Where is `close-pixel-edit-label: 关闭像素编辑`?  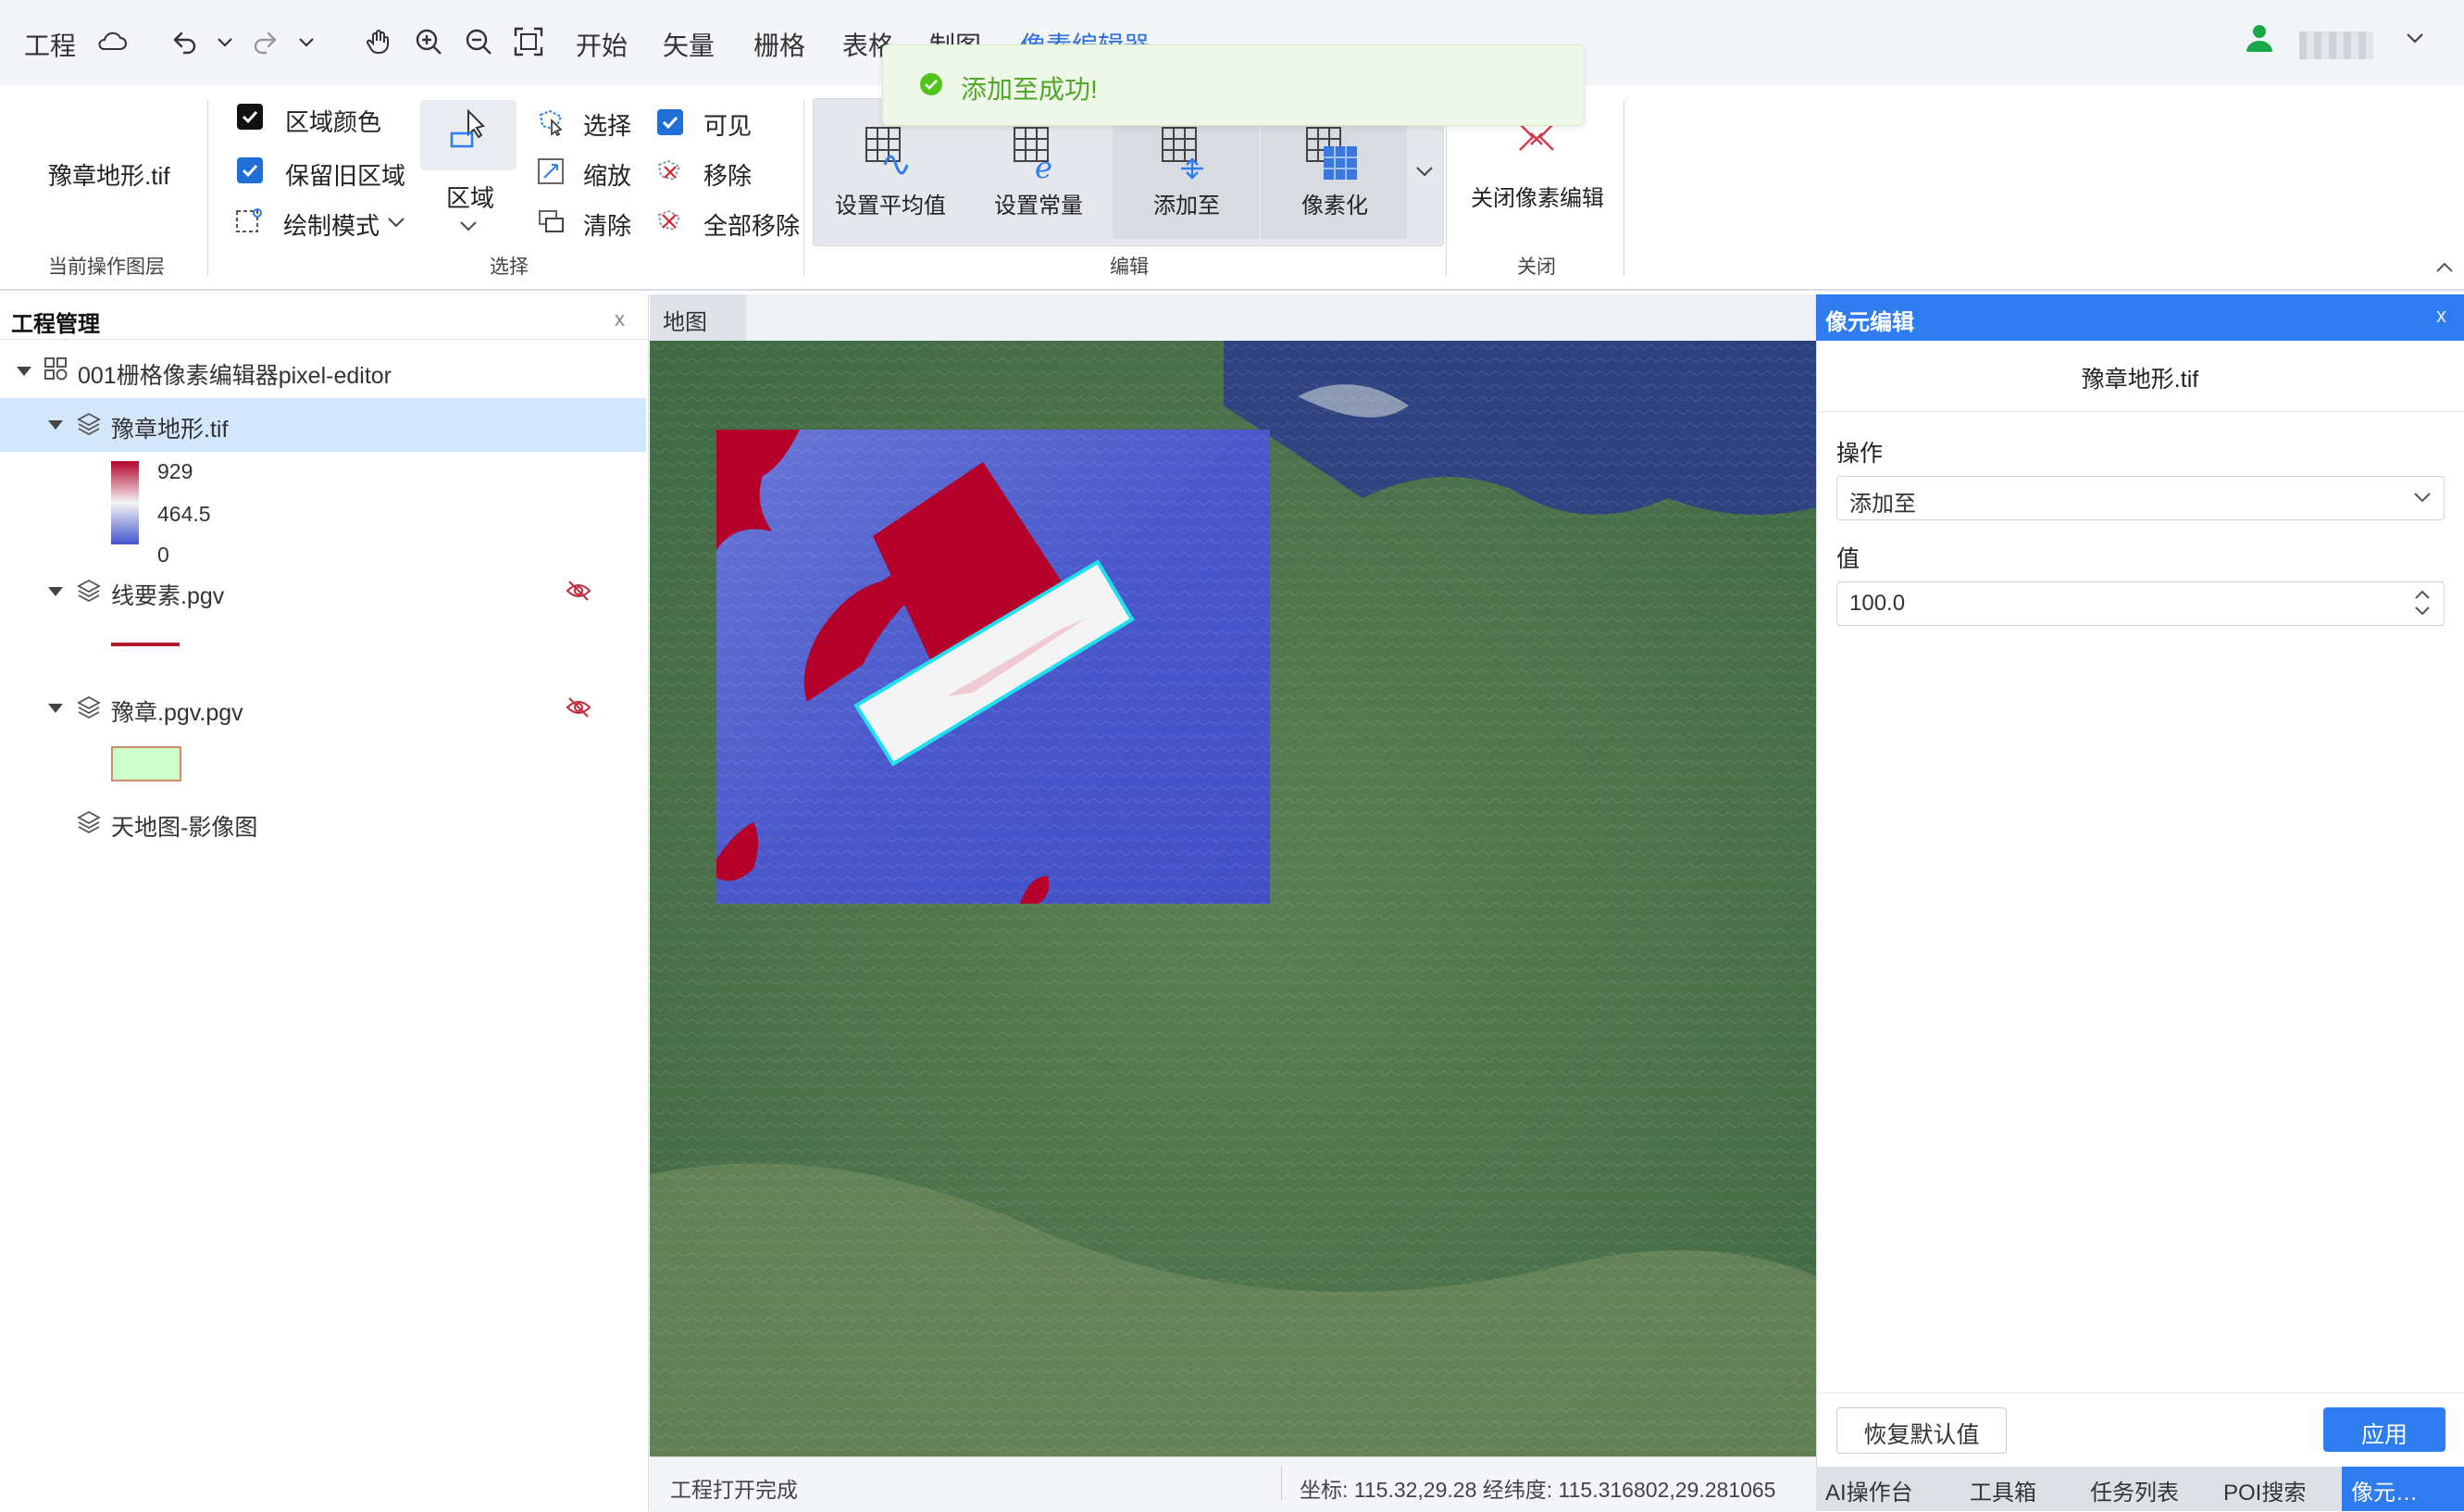 close-pixel-edit-label: 关闭像素编辑 is located at coordinates (1537, 196).